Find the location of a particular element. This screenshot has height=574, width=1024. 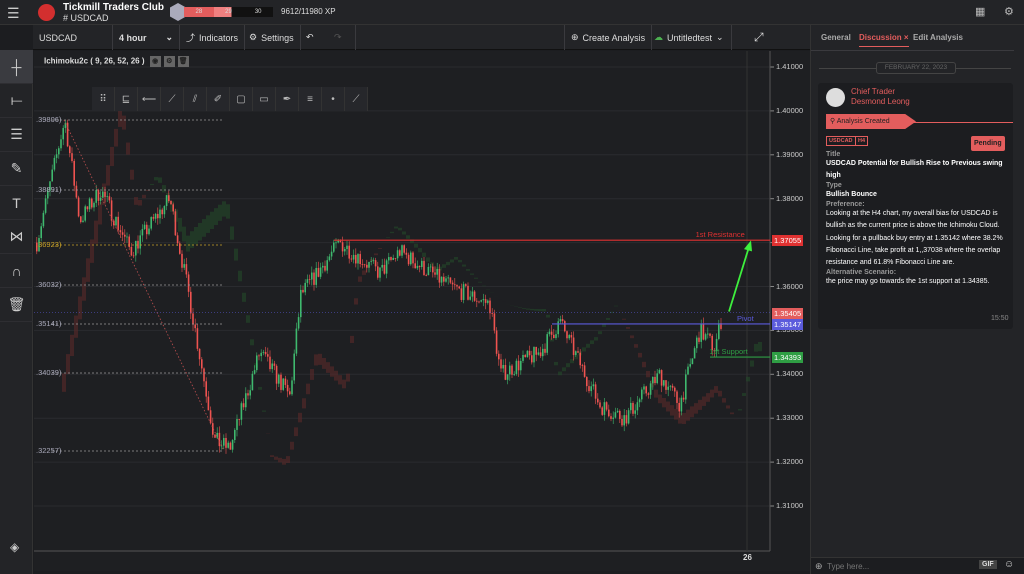

layout-select: ☁ Untitledtest ⌄ is located at coordinates (690, 37).